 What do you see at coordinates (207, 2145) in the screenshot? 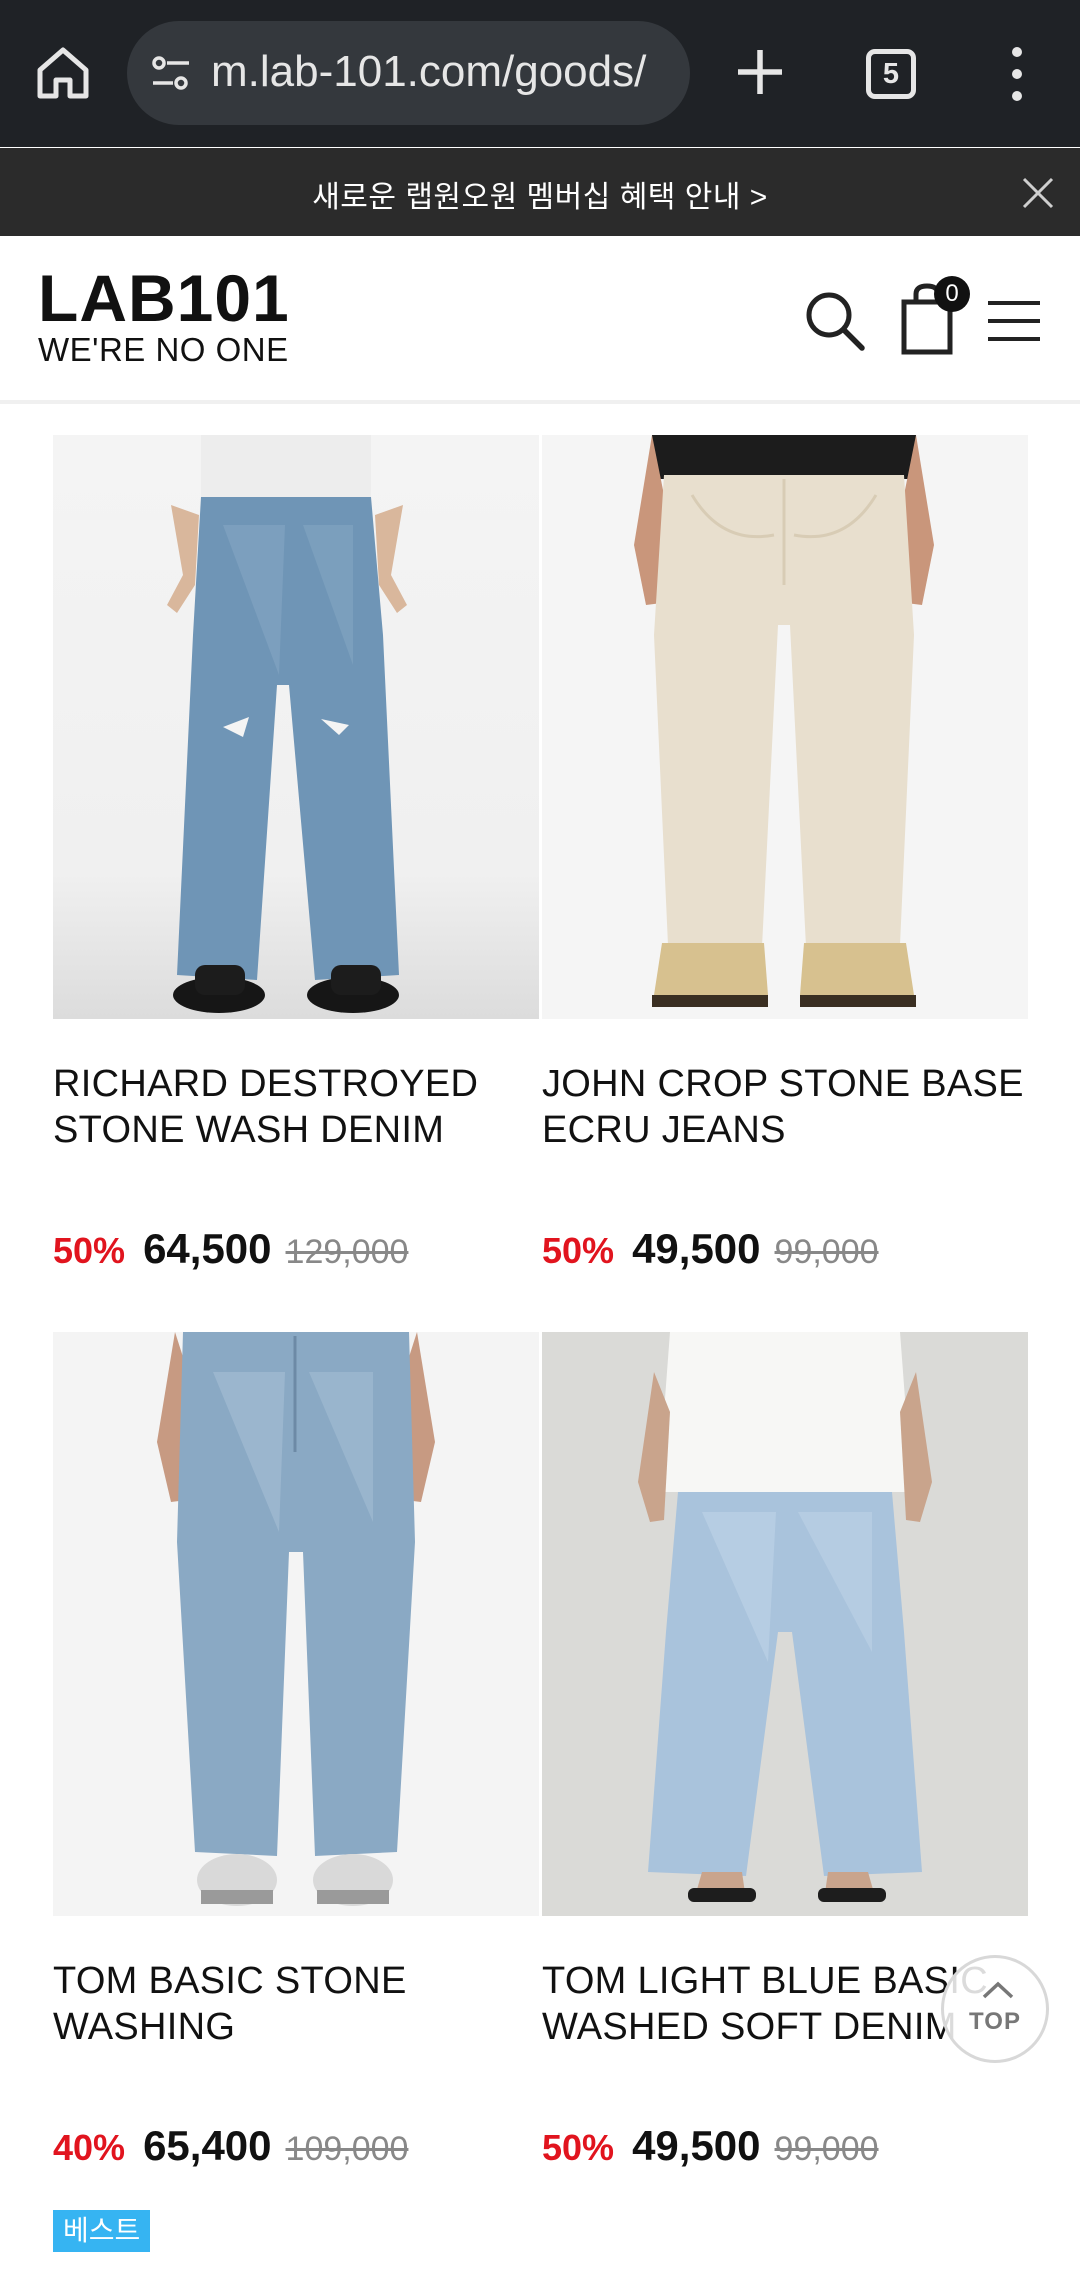
I see `sale-price: 65,400` at bounding box center [207, 2145].